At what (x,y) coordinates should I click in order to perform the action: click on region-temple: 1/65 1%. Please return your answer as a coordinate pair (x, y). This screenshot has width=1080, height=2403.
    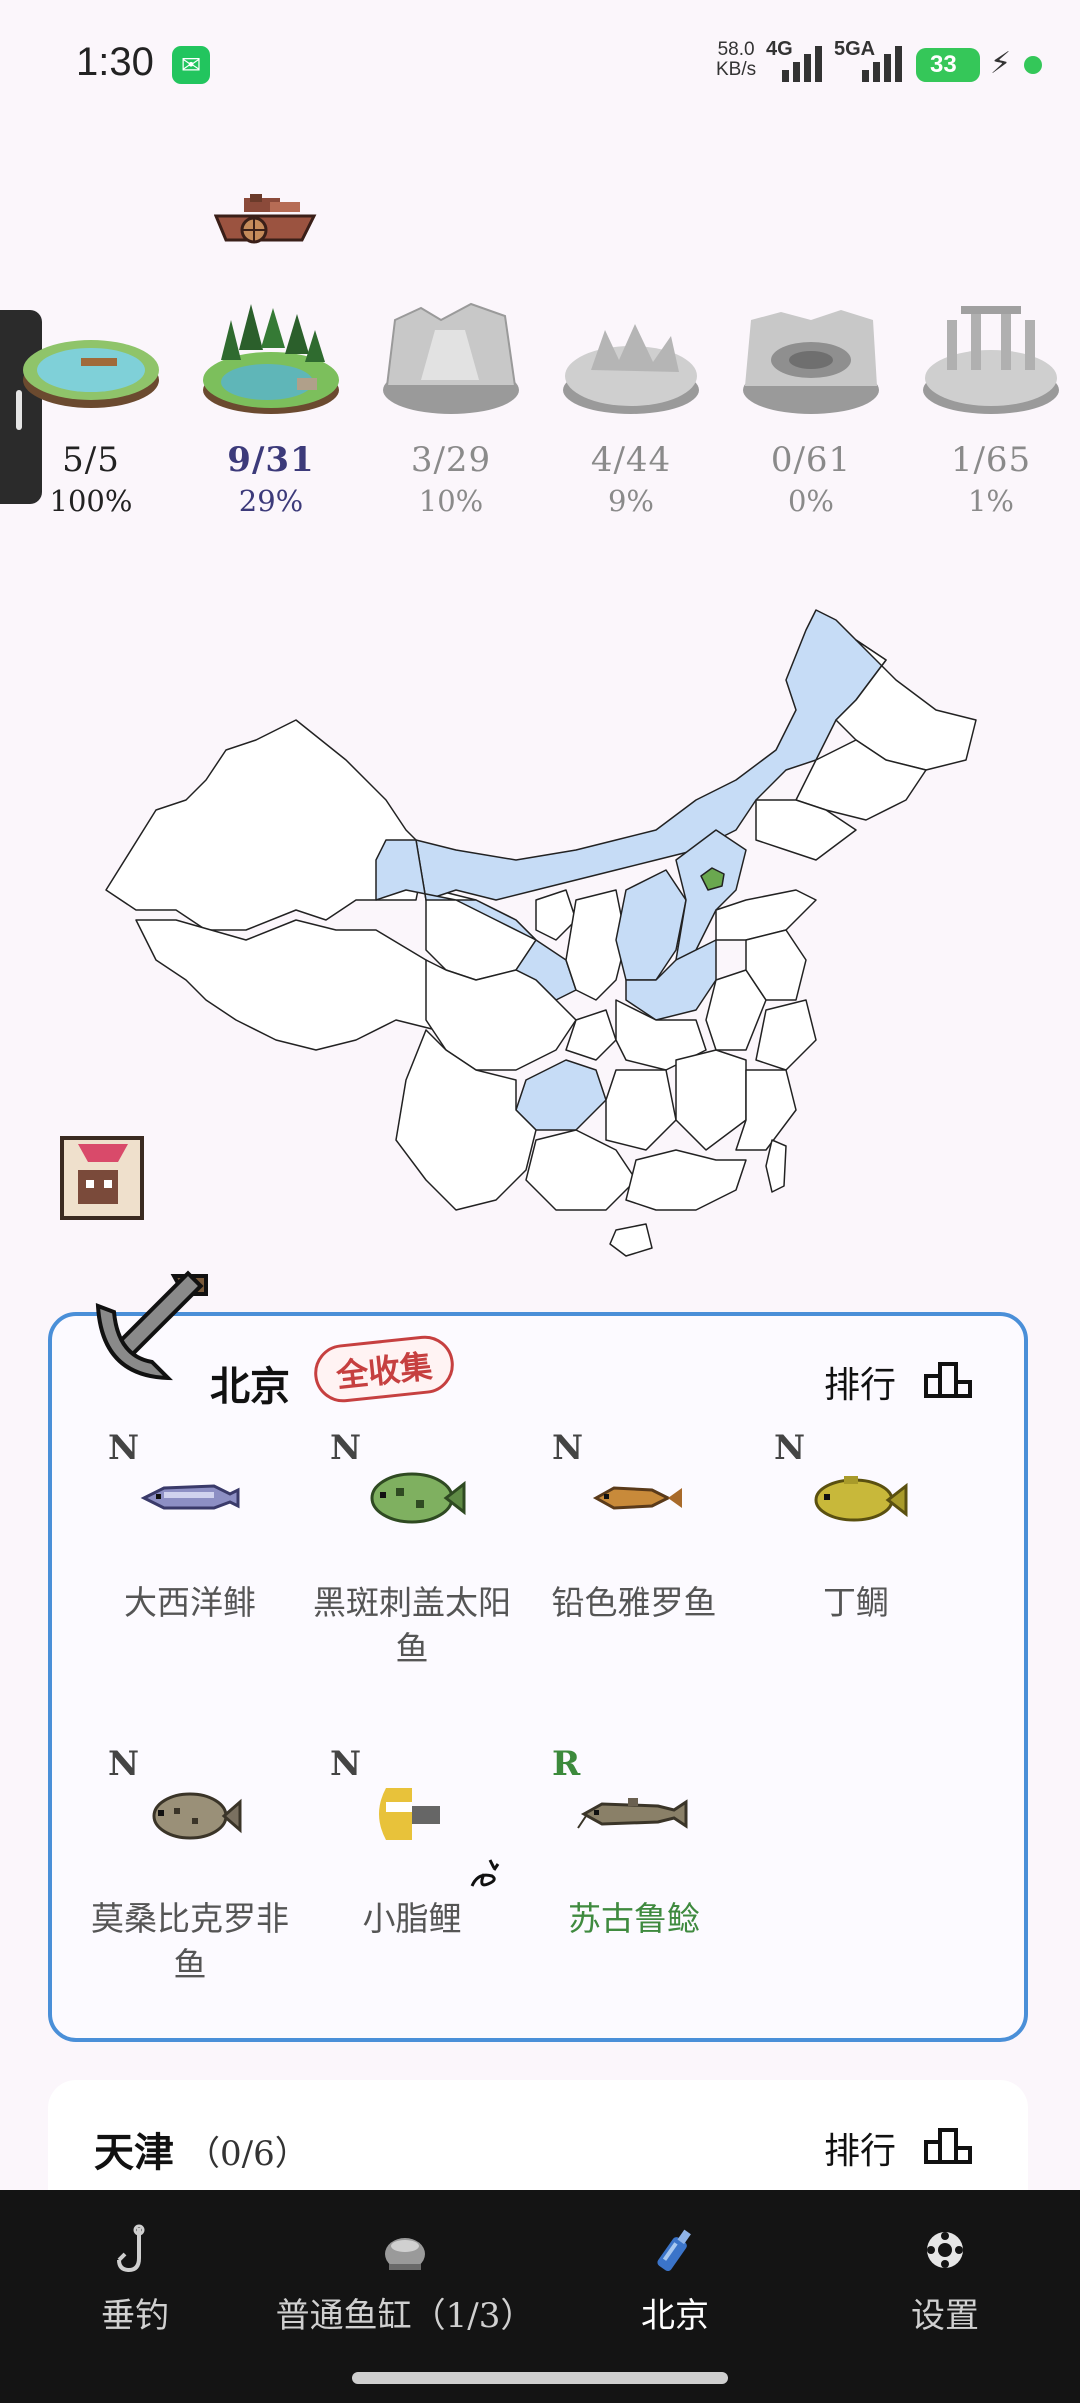
    Looking at the image, I should click on (991, 404).